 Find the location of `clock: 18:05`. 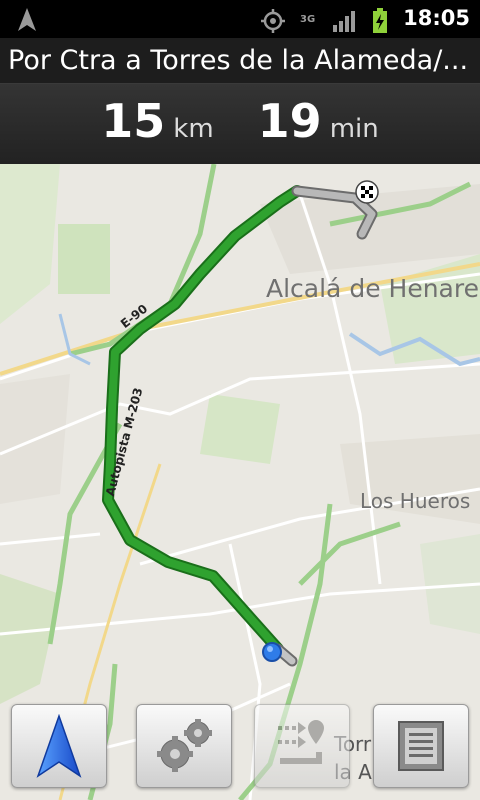

clock: 18:05 is located at coordinates (436, 18).